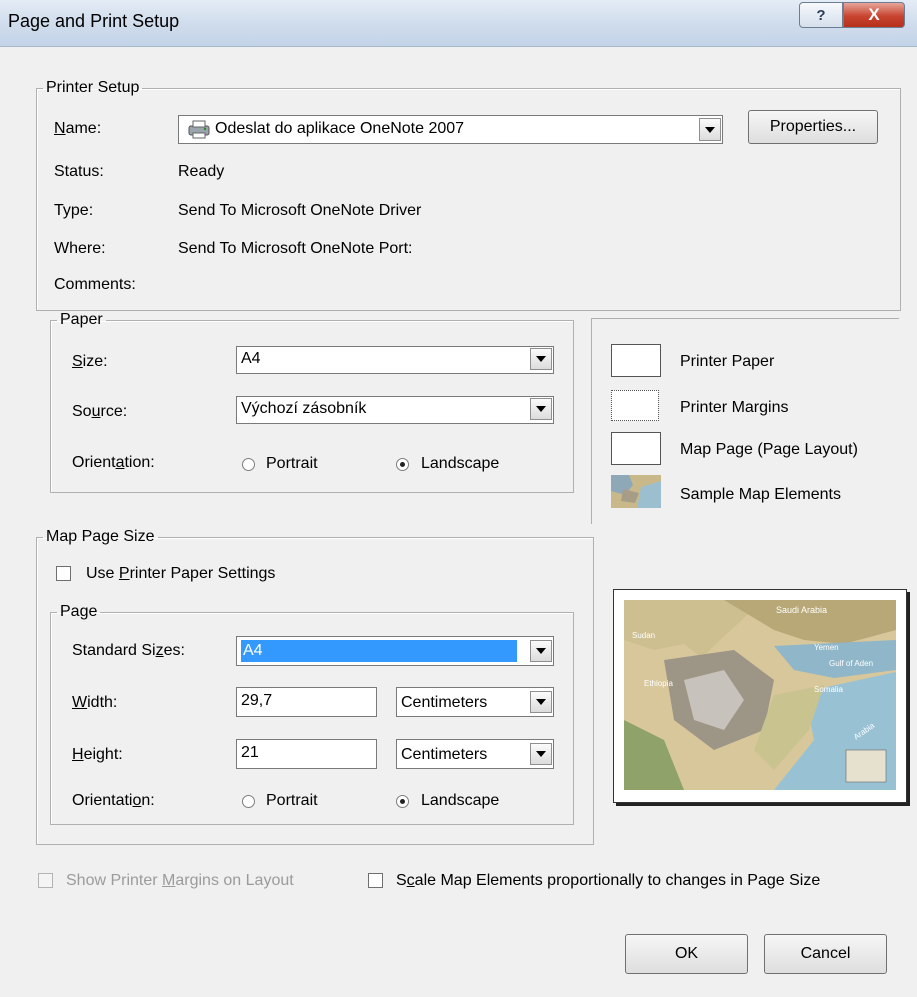 The image size is (917, 997). I want to click on paper-size-label: Size:, so click(90, 361).